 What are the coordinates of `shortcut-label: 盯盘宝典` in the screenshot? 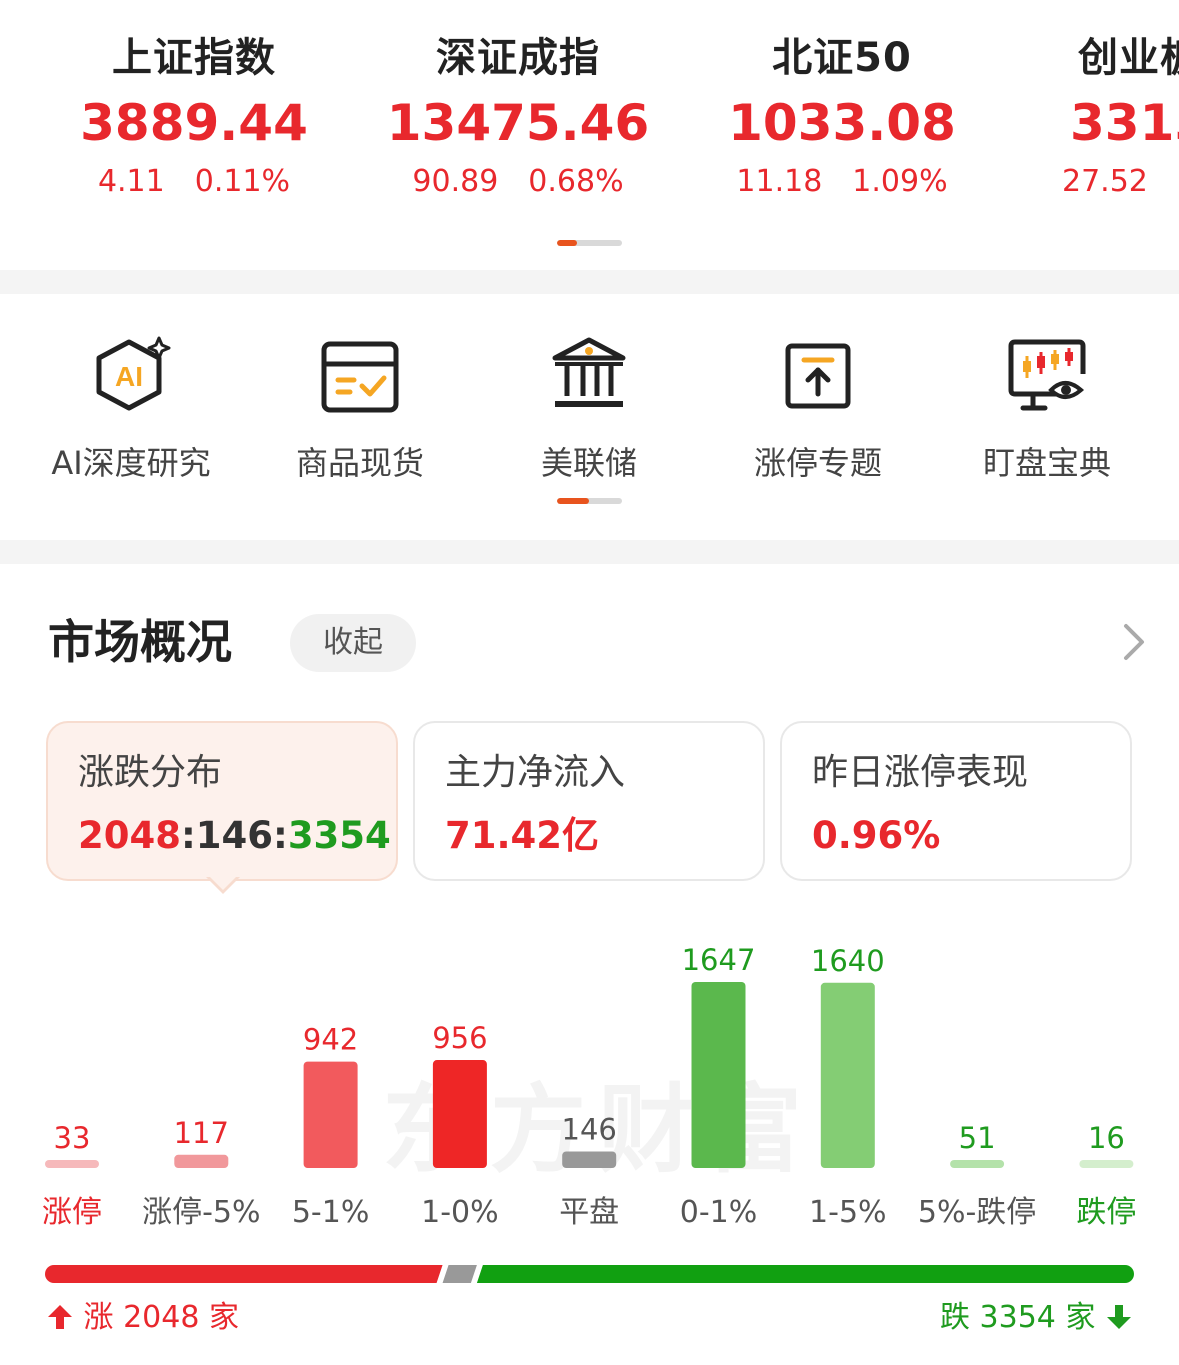 It's located at (1046, 463).